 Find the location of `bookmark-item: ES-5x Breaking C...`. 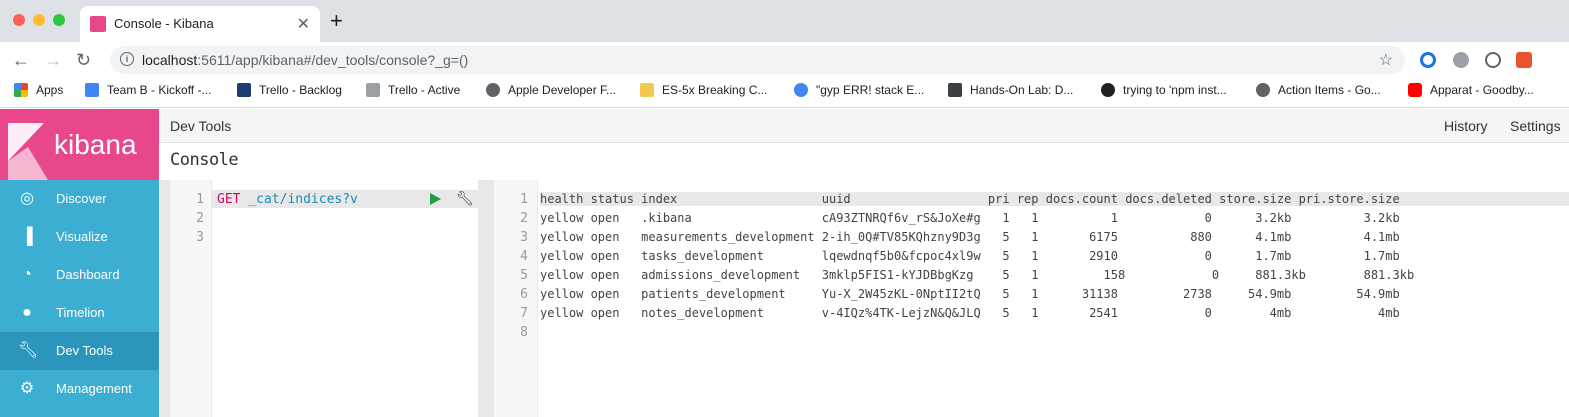

bookmark-item: ES-5x Breaking C... is located at coordinates (703, 93).